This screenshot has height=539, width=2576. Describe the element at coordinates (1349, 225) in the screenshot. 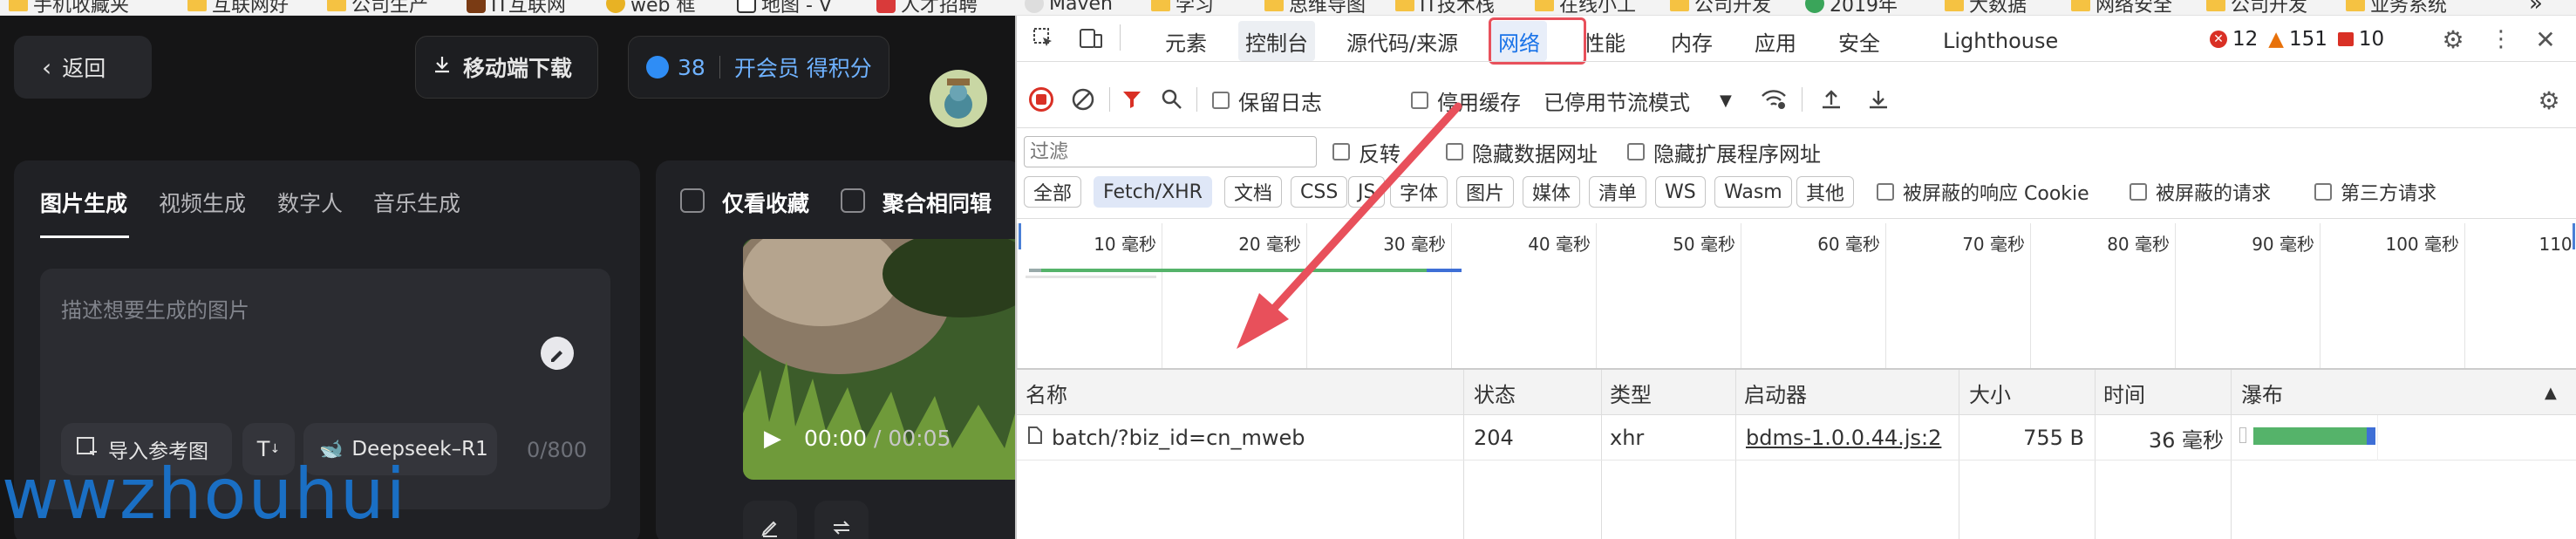

I see `annotation-arrow` at that location.